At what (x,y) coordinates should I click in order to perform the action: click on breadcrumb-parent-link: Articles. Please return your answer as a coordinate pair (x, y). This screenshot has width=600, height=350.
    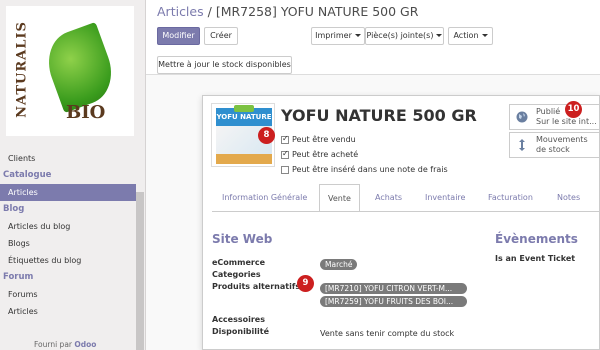
    Looking at the image, I should click on (180, 11).